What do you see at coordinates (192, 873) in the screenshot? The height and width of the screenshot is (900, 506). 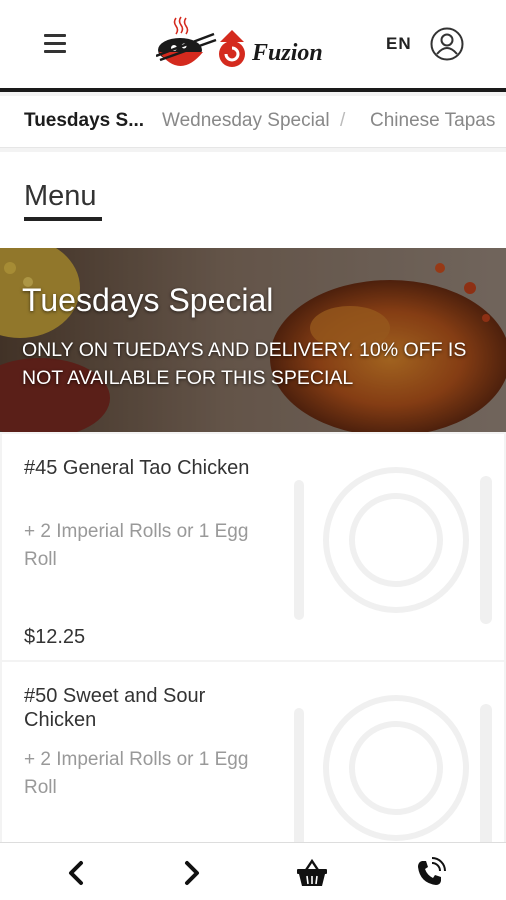 I see `chevron-right-icon` at bounding box center [192, 873].